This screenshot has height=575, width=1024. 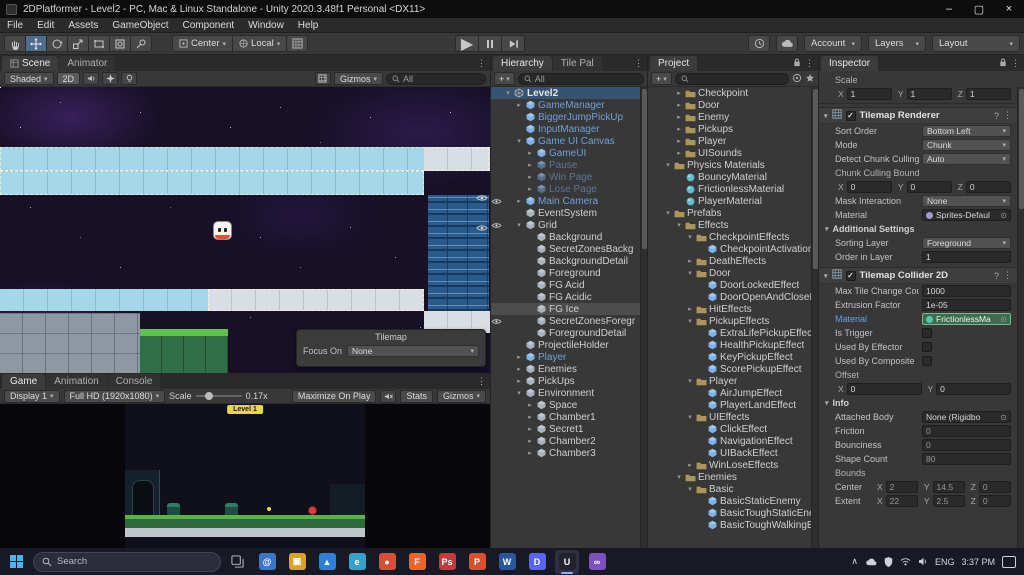 I want to click on hierarchy-item-pause: ▸ Pause, so click(x=565, y=165).